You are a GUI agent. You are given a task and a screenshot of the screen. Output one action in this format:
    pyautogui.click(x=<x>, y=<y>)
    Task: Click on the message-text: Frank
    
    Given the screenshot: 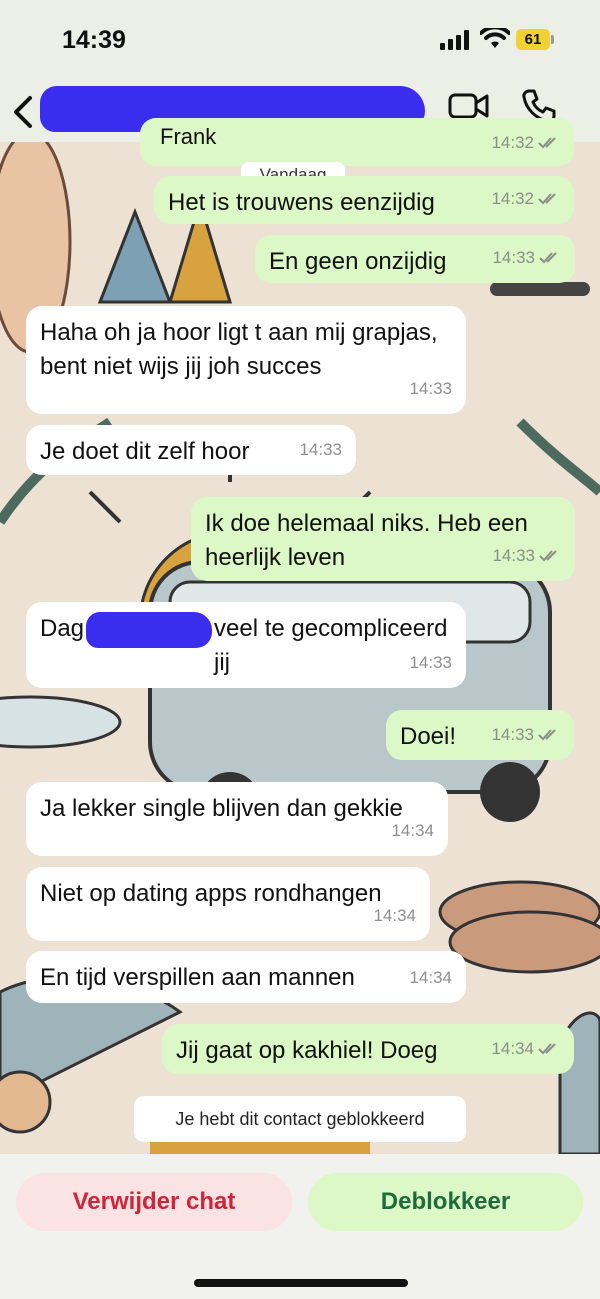 What is the action you would take?
    pyautogui.click(x=188, y=136)
    